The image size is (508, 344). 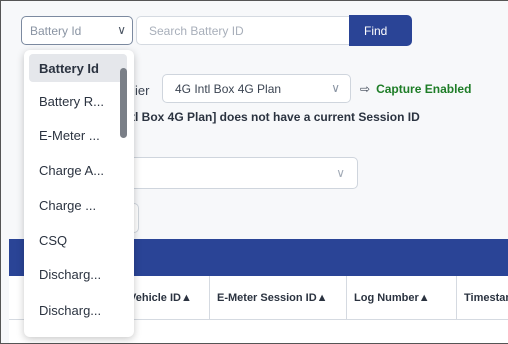 I want to click on find-button: Find, so click(x=380, y=30).